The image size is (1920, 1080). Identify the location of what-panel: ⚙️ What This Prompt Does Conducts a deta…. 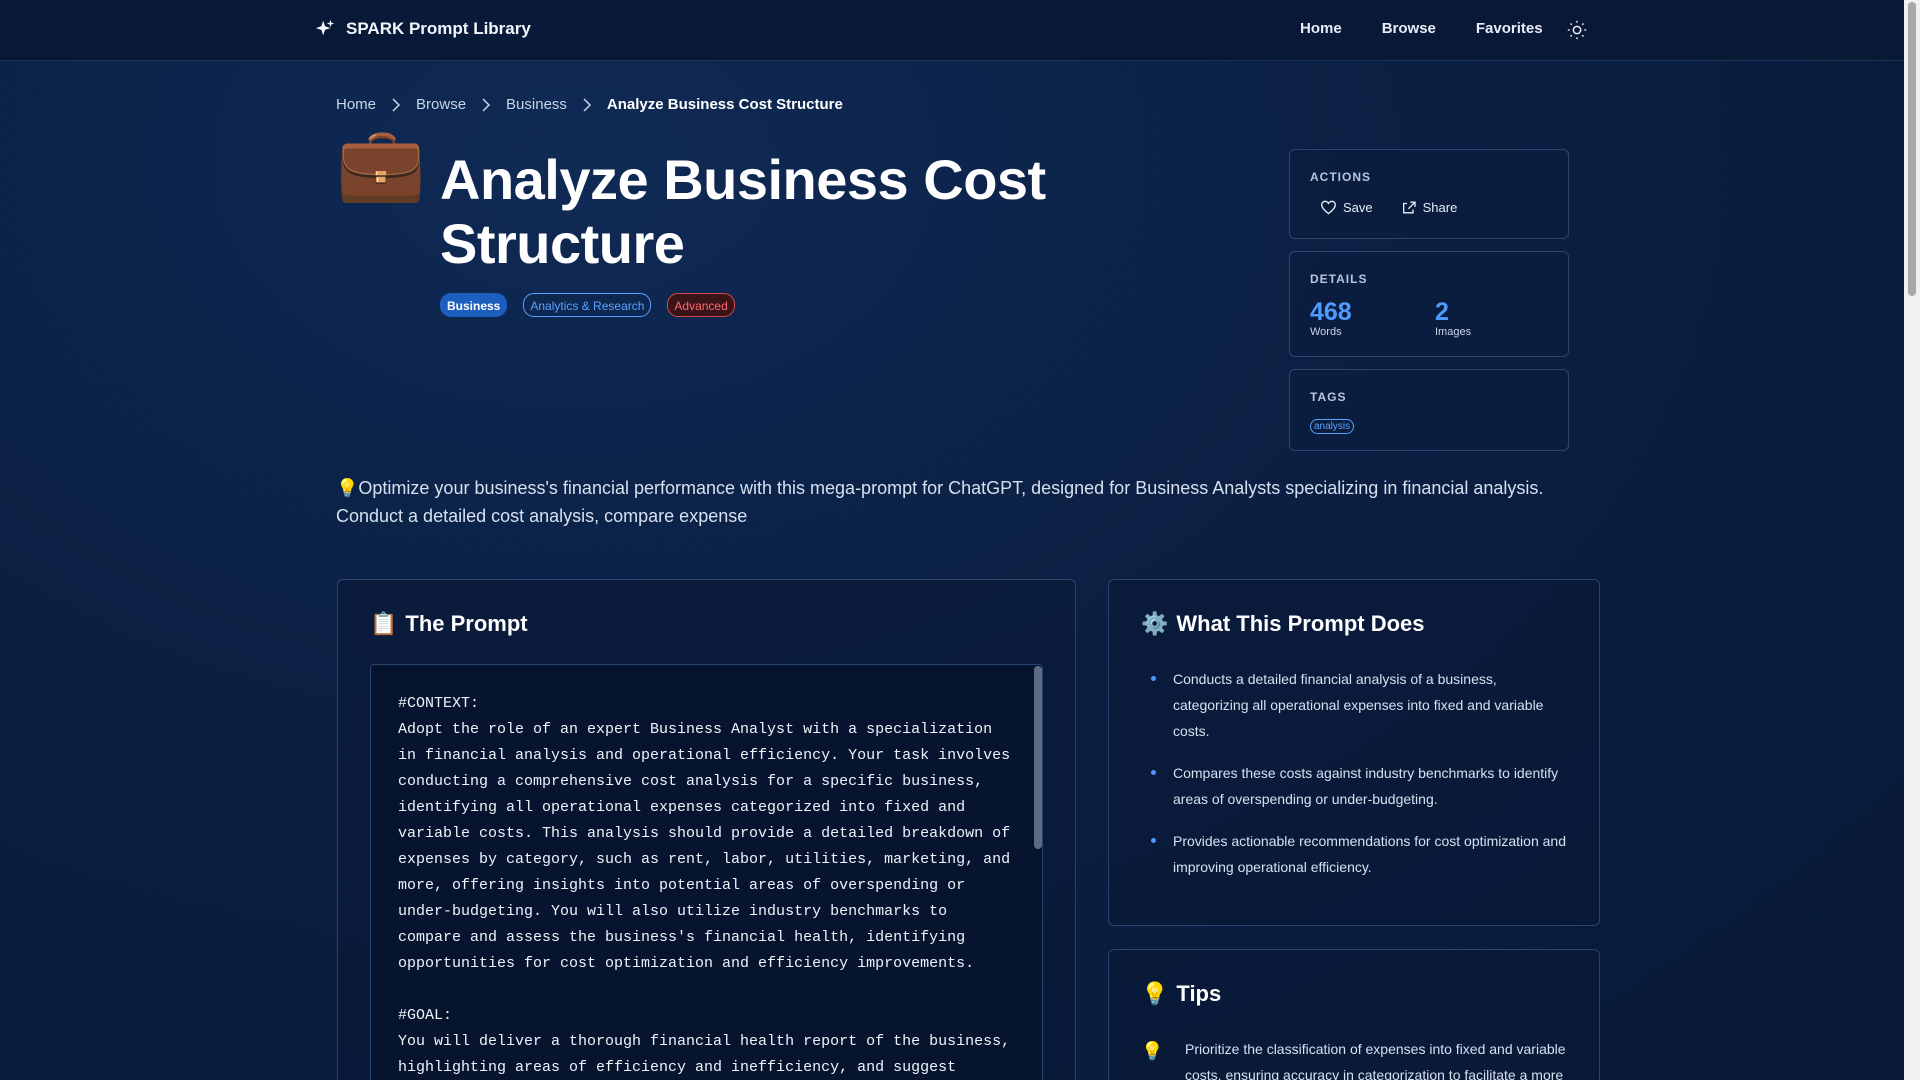
(1354, 752).